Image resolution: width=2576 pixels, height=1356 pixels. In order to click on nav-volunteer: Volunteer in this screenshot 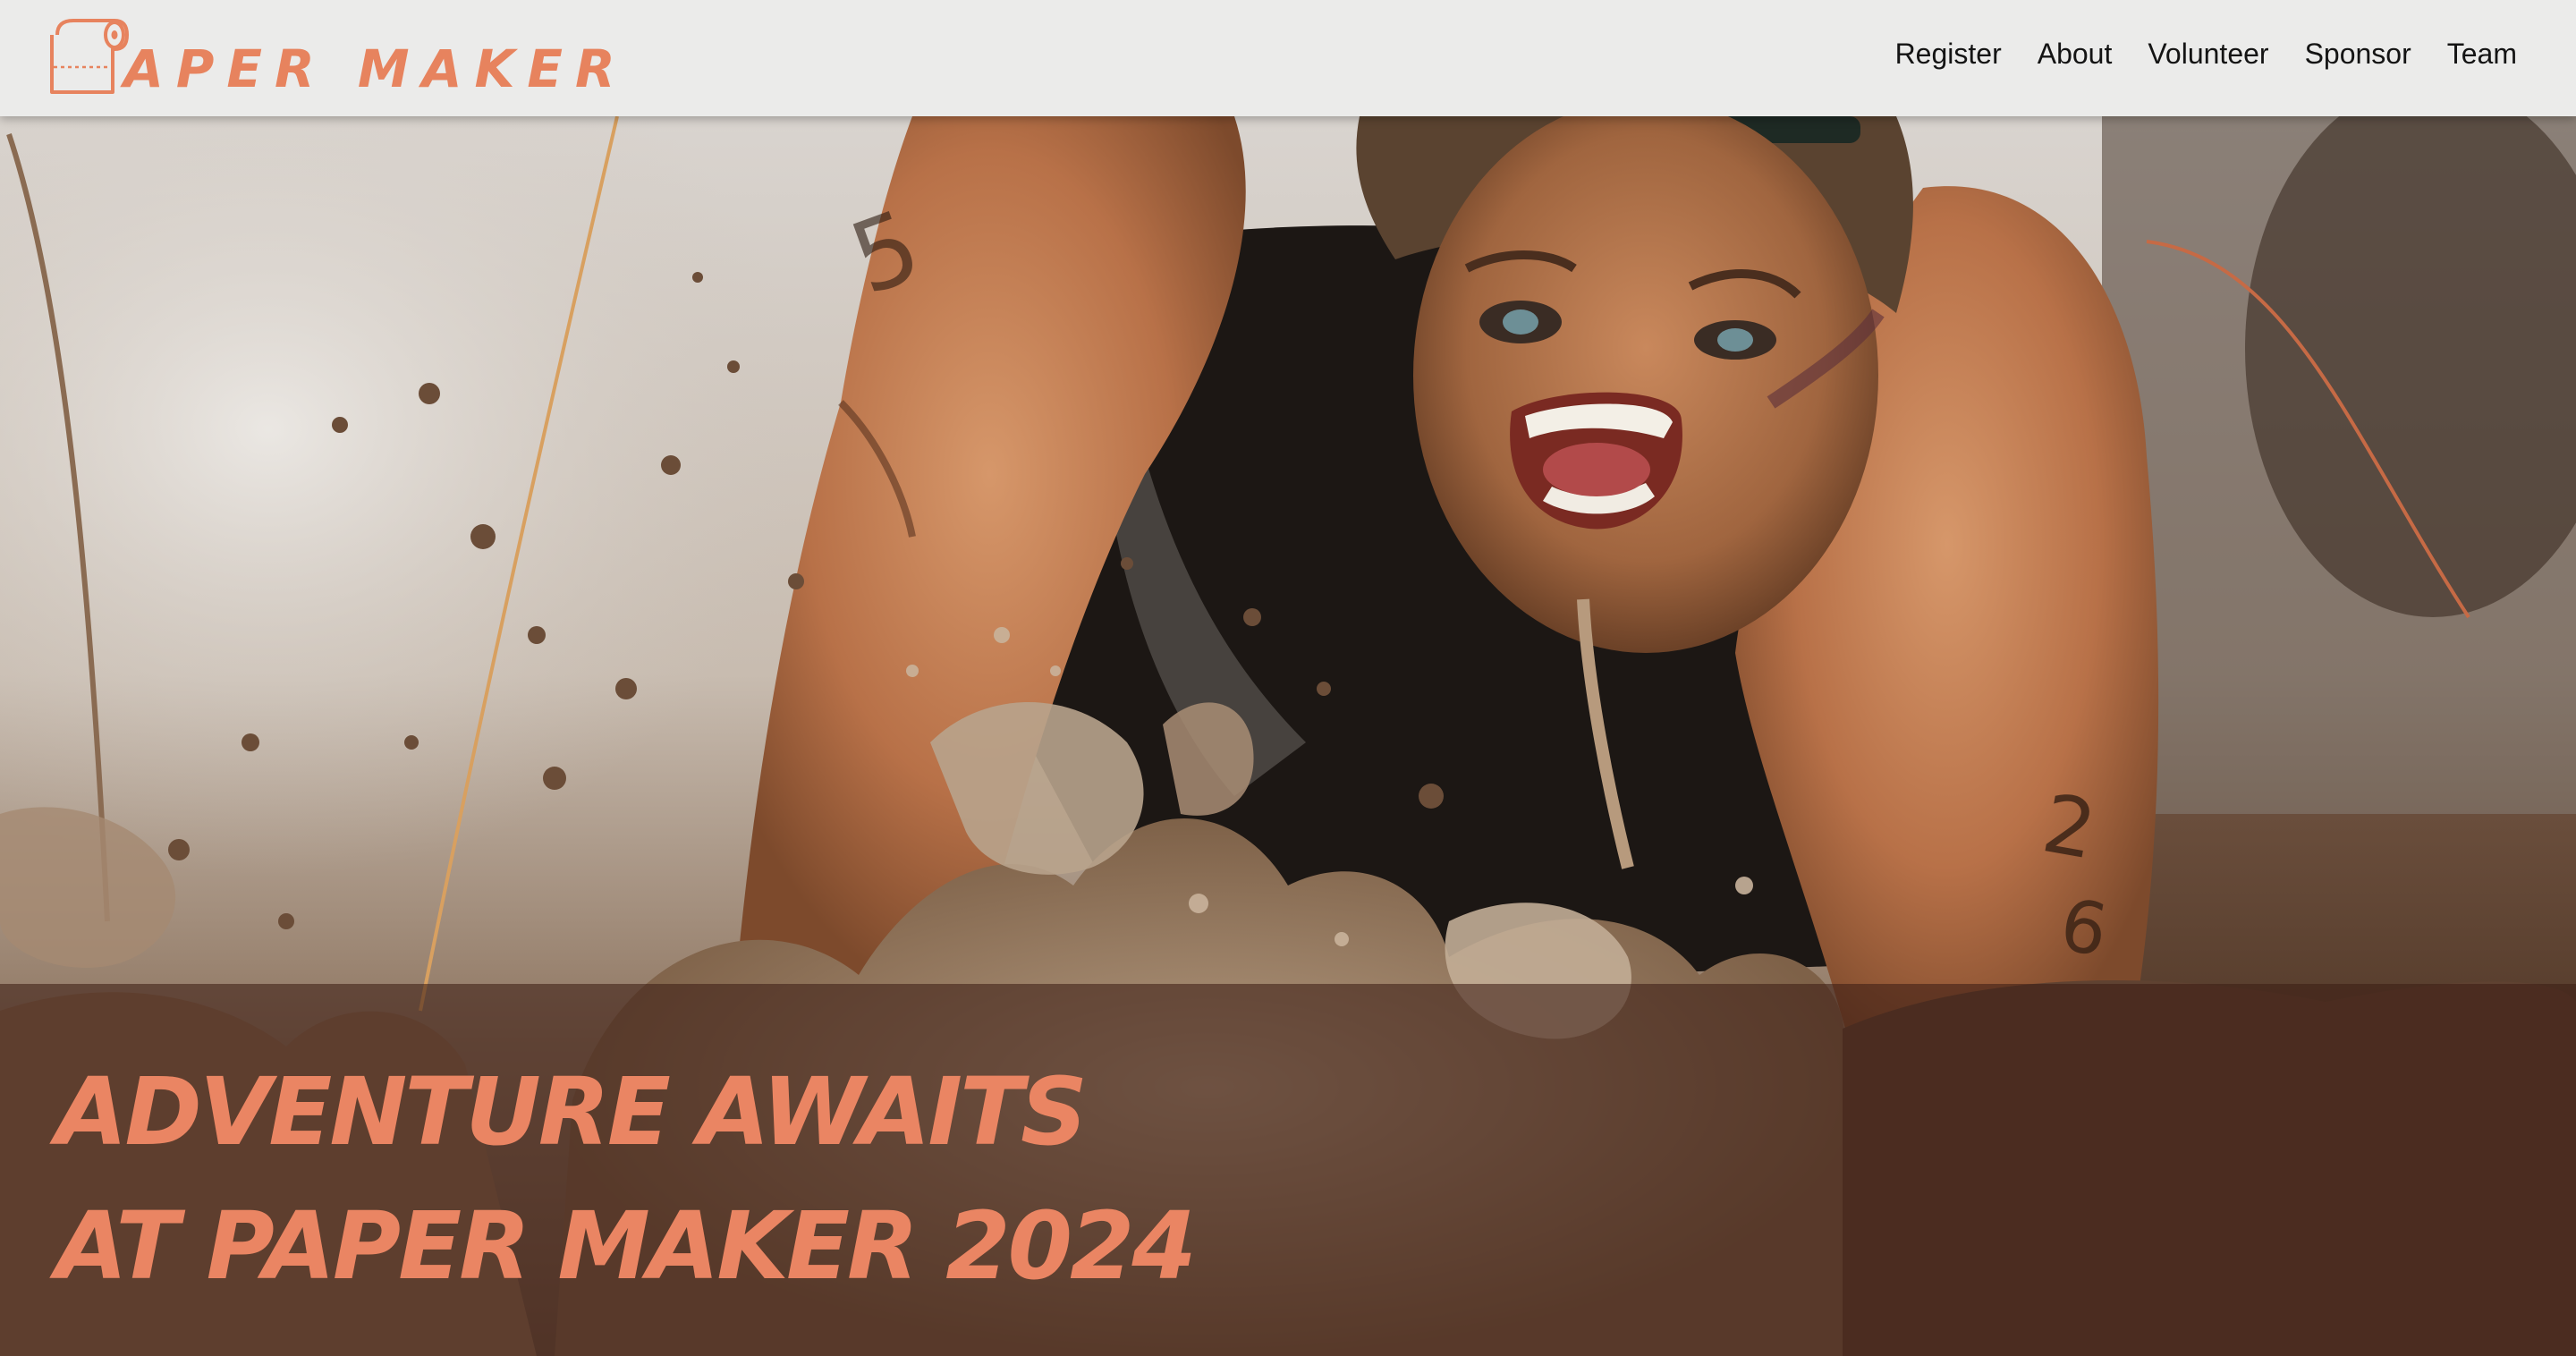, I will do `click(2208, 54)`.